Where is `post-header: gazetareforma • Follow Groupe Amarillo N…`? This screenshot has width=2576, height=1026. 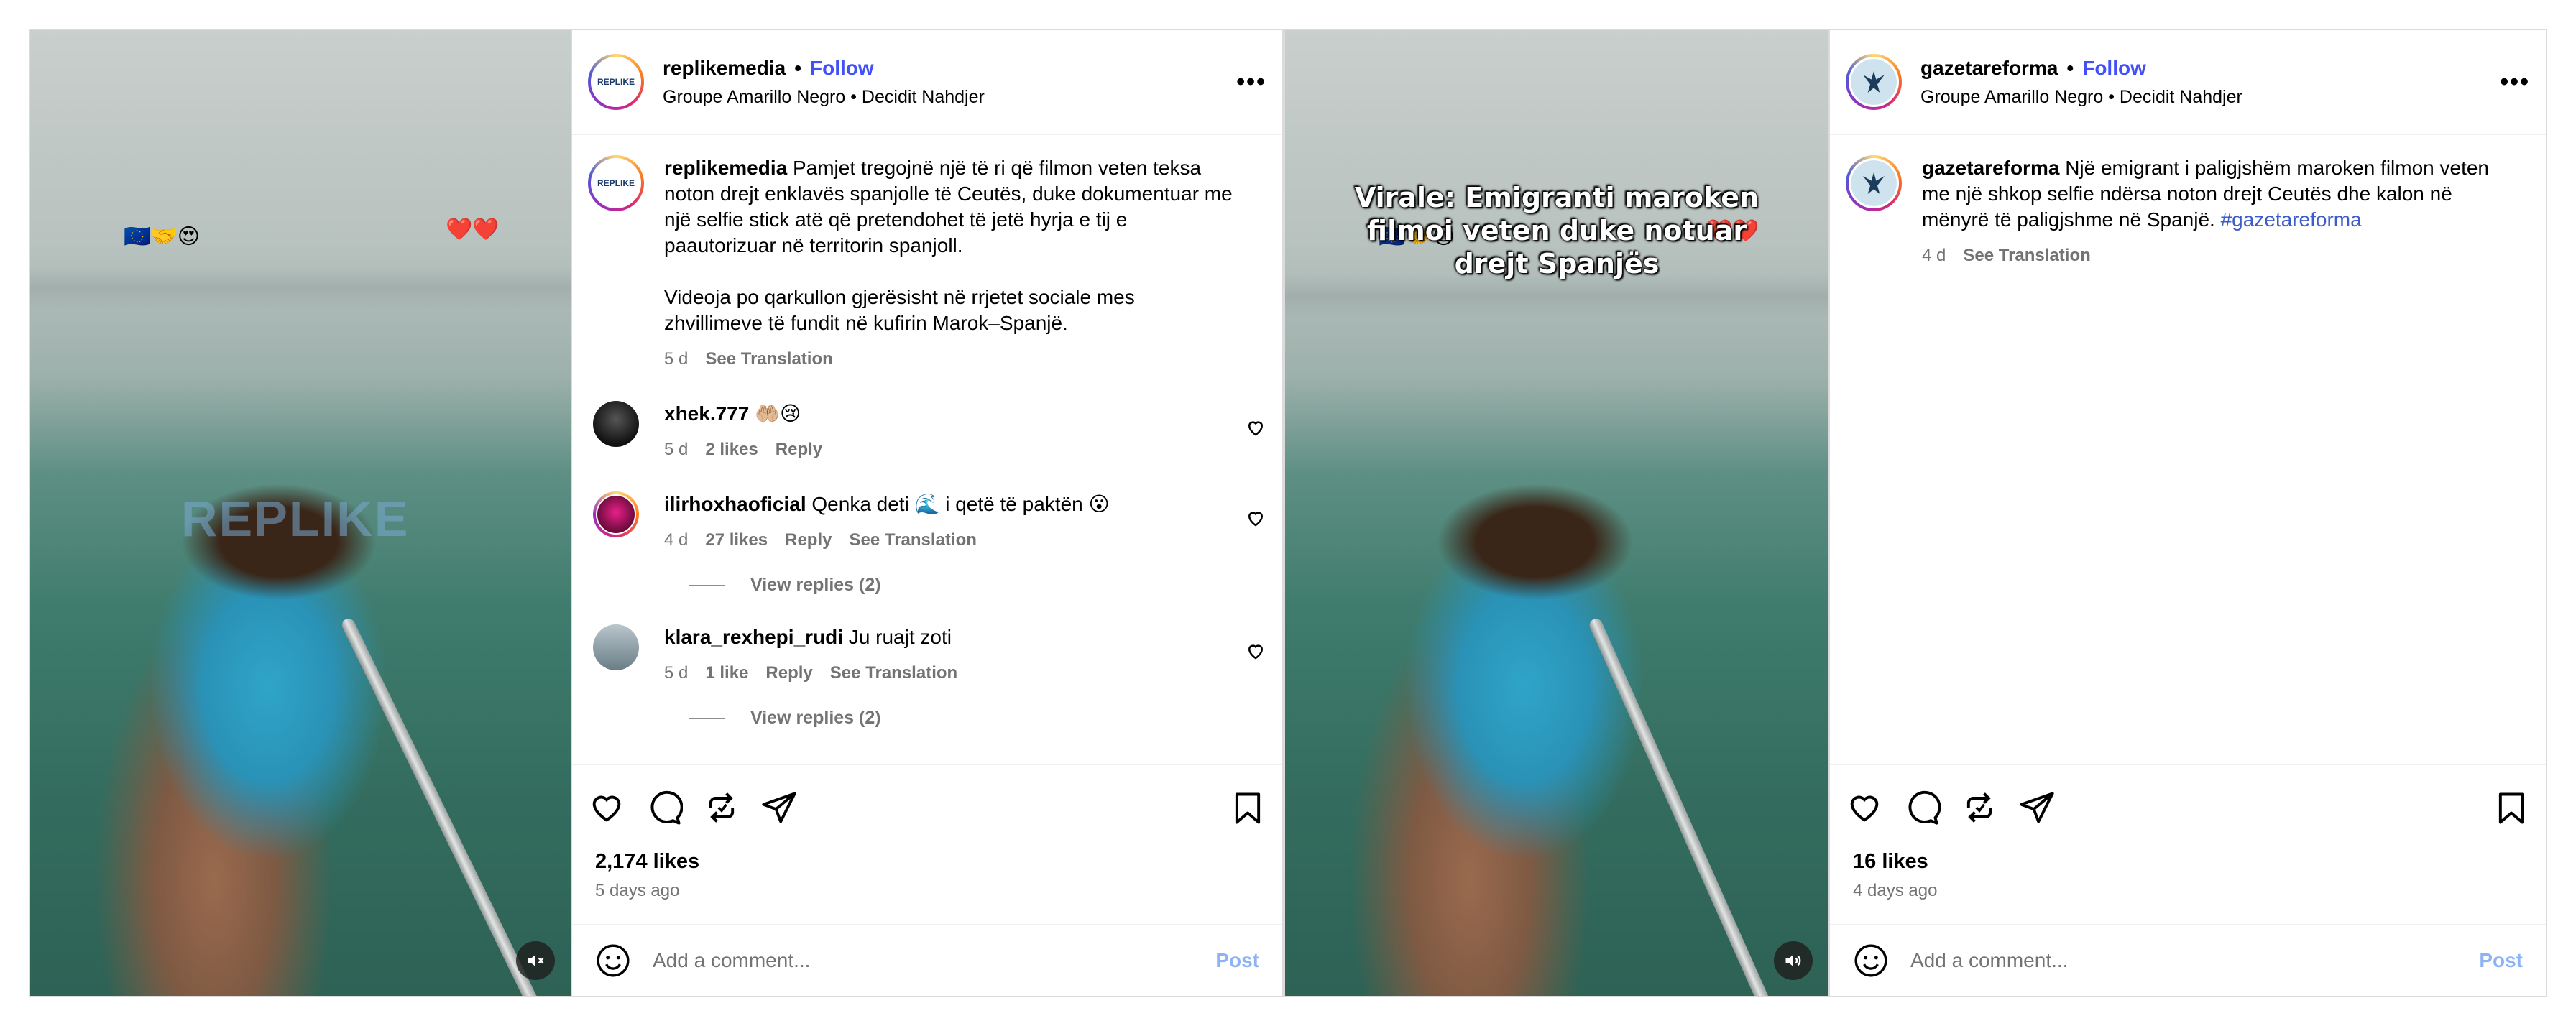
post-header: gazetareforma • Follow Groupe Amarillo N… is located at coordinates (2188, 82).